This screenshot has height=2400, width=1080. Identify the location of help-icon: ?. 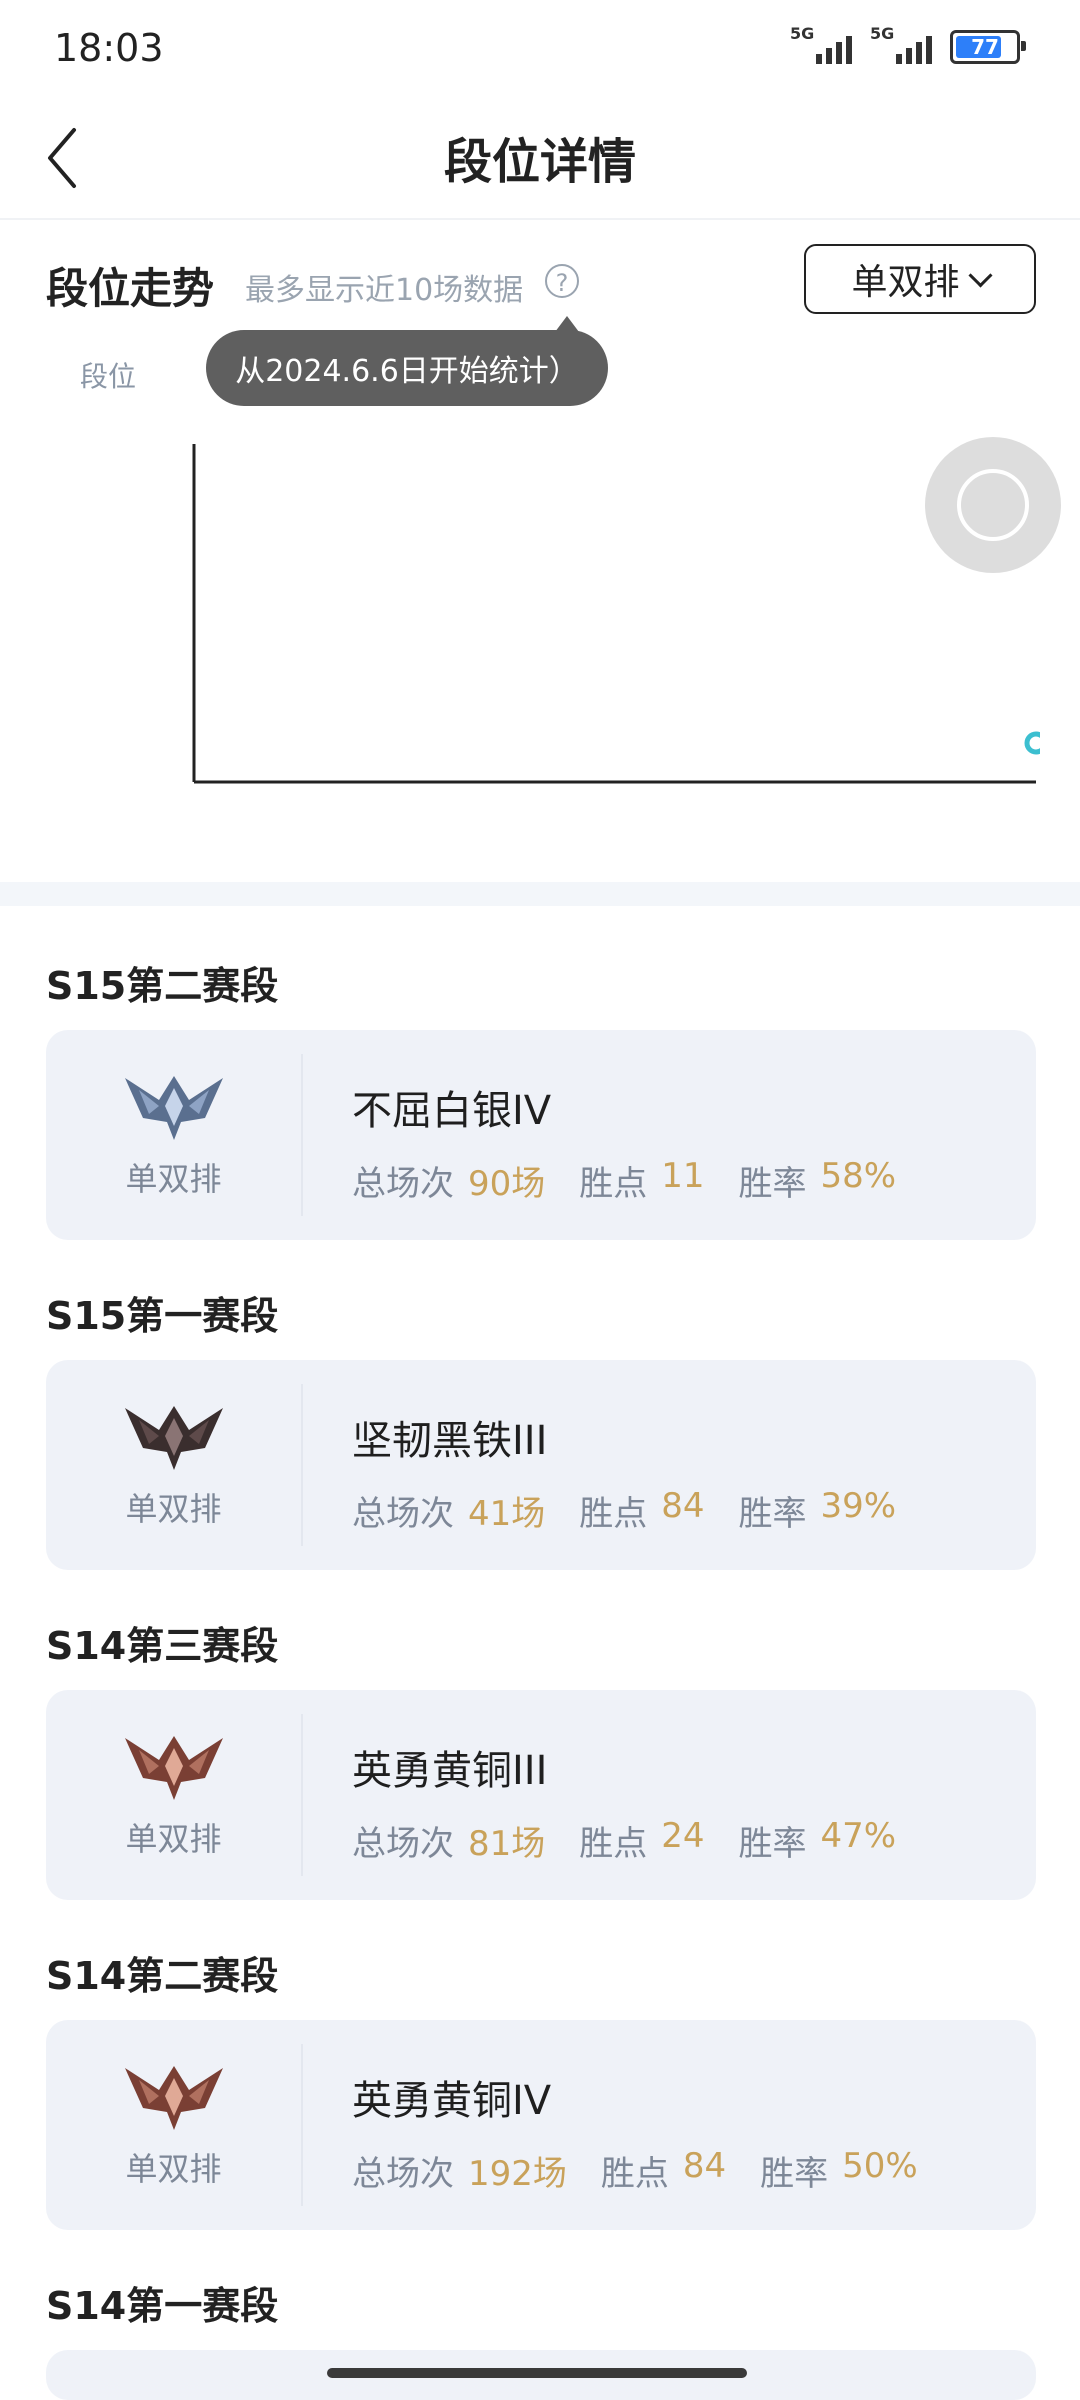
(562, 281).